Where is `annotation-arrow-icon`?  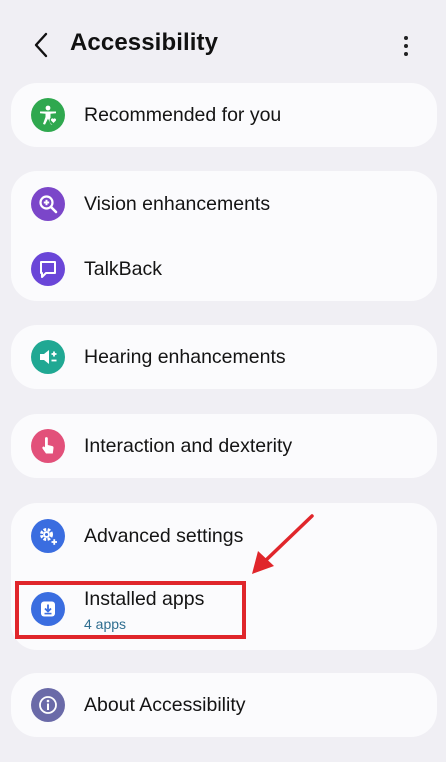 annotation-arrow-icon is located at coordinates (283, 544).